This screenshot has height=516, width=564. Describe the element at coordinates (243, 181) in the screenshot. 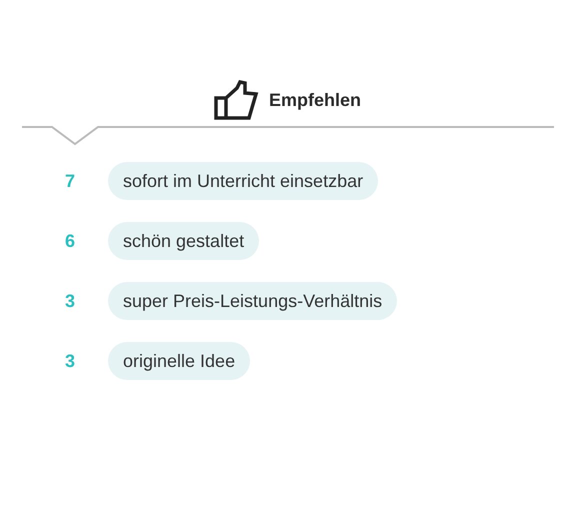

I see `recommendation-tag: sofort im Unterricht einsetzbar` at that location.